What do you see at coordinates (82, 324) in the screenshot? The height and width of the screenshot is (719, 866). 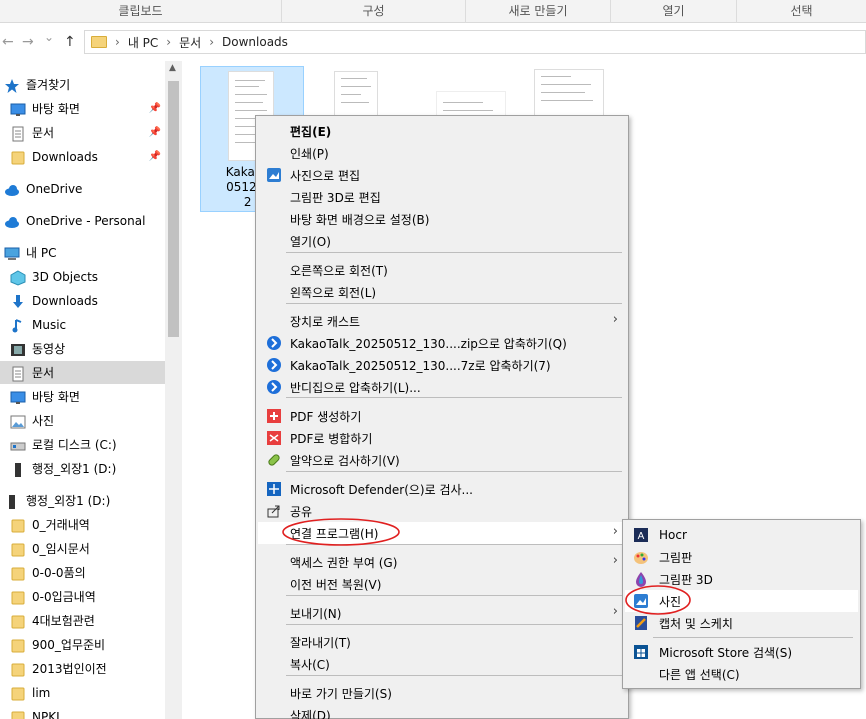 I see `sidebar-item: Music` at bounding box center [82, 324].